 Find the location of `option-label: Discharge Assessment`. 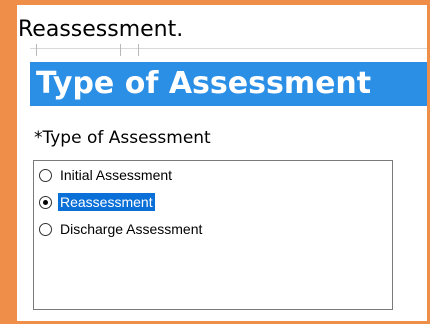

option-label: Discharge Assessment is located at coordinates (131, 229).